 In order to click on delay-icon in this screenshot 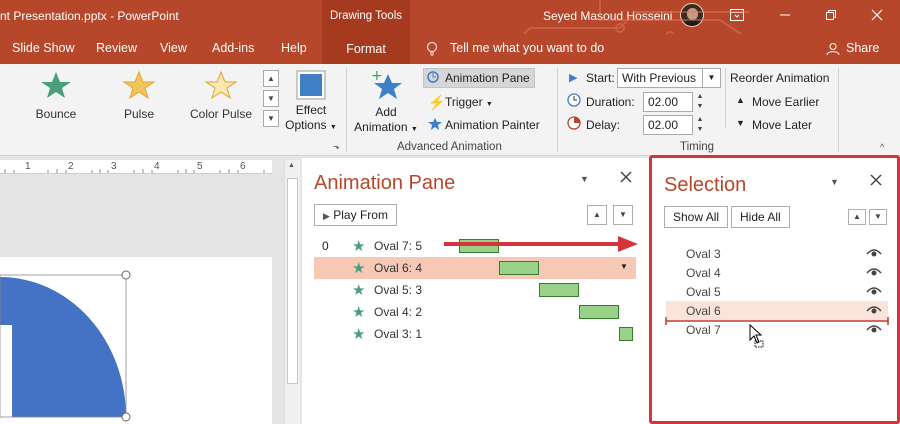, I will do `click(574, 124)`.